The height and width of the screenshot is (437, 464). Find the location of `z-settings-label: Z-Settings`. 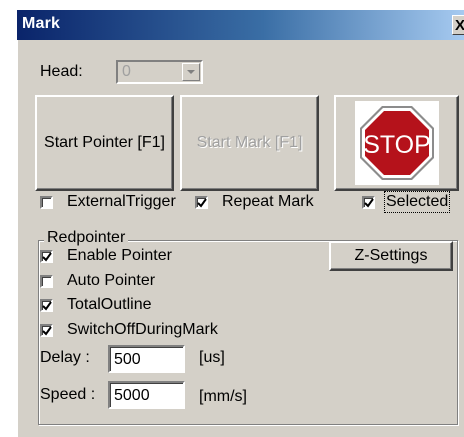

z-settings-label: Z-Settings is located at coordinates (391, 255).